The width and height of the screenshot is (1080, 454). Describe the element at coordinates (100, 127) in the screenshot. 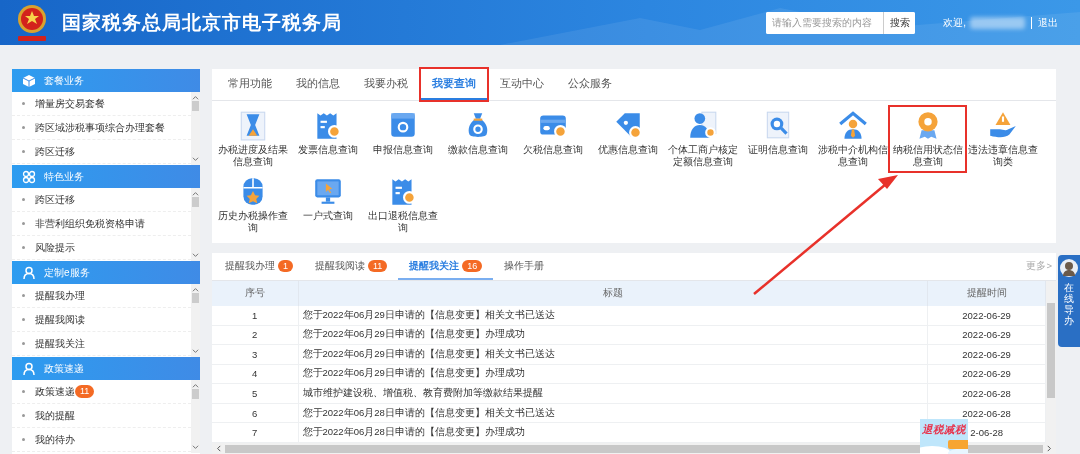

I see `sidebar-item-label: 跨区域涉税事项综合办理套餐` at that location.